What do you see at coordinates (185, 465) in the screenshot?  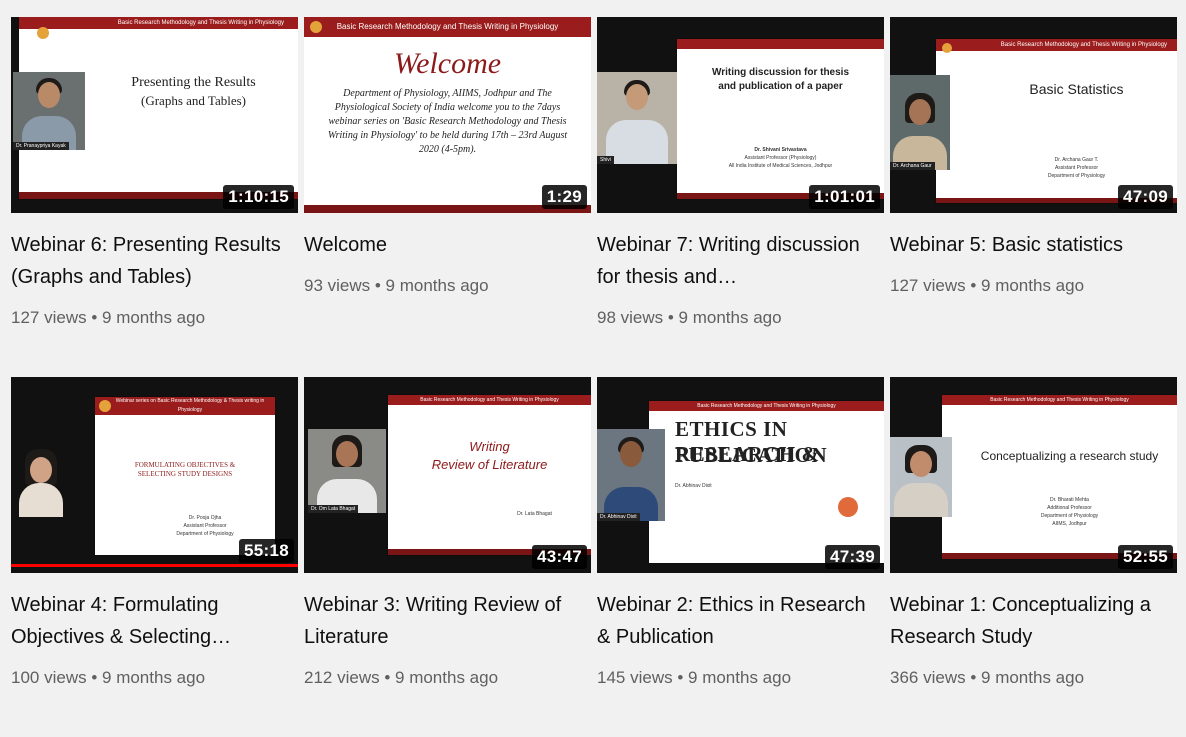 I see `slide-title: FORMULATING OBJECTIVES &` at bounding box center [185, 465].